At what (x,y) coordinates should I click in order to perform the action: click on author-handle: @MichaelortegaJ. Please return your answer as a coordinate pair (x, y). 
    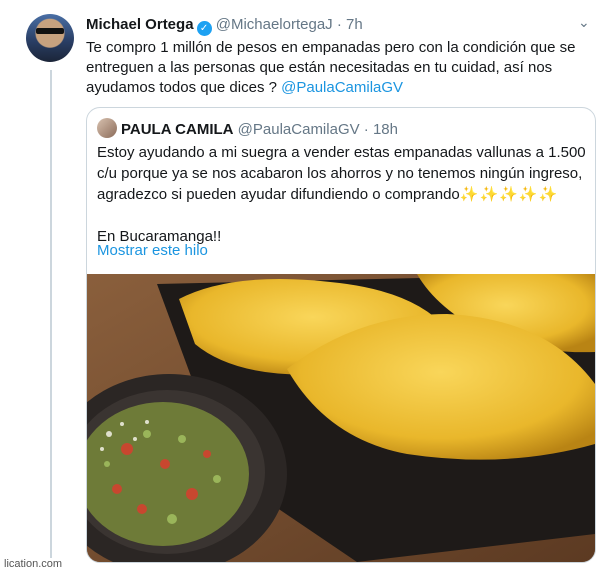
    Looking at the image, I should click on (274, 24).